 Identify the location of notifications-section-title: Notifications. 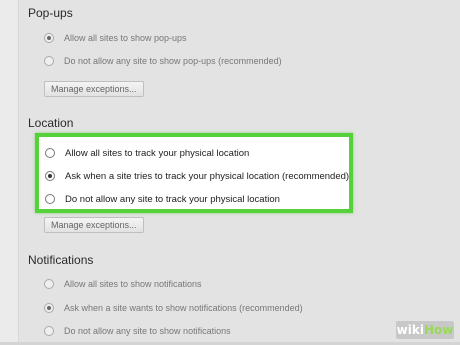
(61, 260).